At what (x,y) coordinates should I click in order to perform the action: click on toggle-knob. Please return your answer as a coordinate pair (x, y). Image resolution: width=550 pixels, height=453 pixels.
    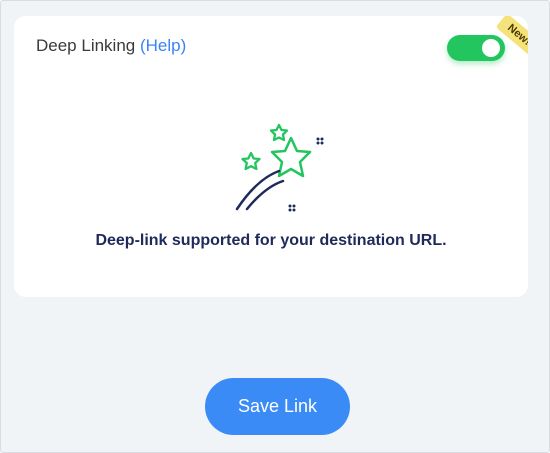
    Looking at the image, I should click on (491, 48).